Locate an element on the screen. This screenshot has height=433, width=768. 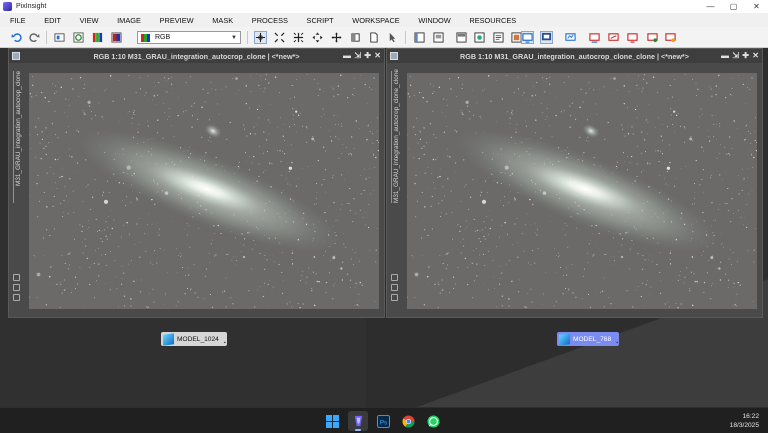
readout-mode-icon is located at coordinates (260, 37).